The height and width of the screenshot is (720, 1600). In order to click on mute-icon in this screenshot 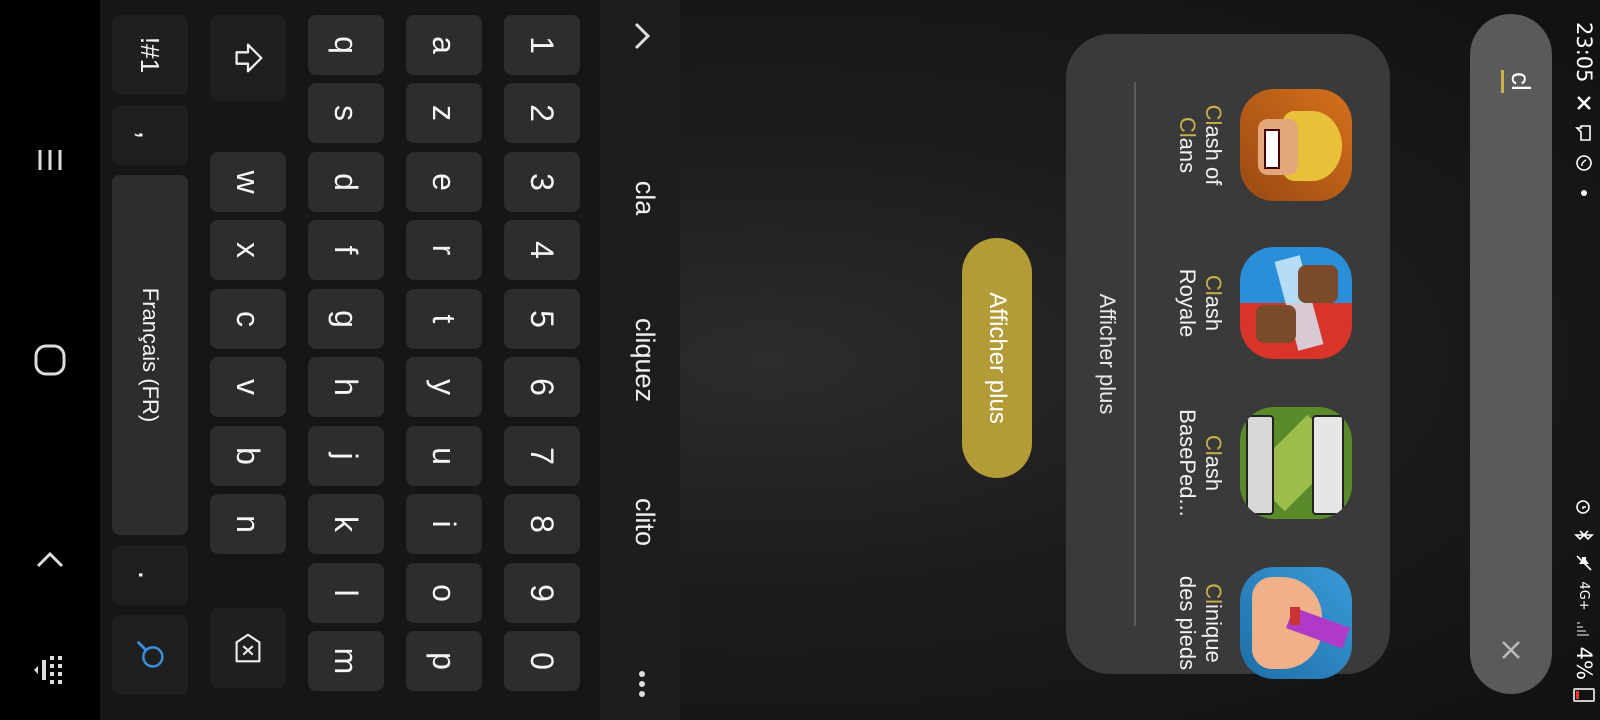, I will do `click(1584, 563)`.